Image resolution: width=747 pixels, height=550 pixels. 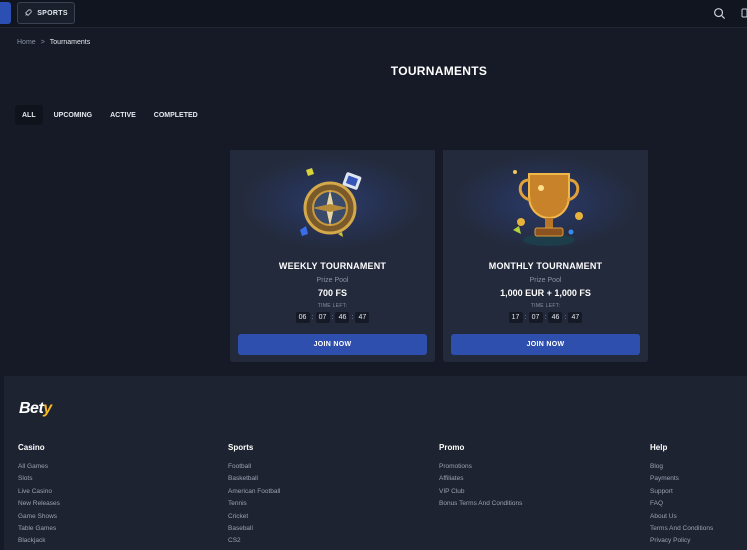 What do you see at coordinates (545, 317) in the screenshot?
I see `countdown-timer: 17: 07: 46: 47` at bounding box center [545, 317].